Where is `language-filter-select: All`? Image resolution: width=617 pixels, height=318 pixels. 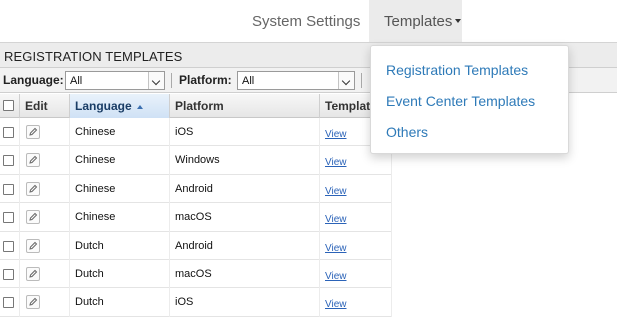
language-filter-select: All is located at coordinates (115, 80).